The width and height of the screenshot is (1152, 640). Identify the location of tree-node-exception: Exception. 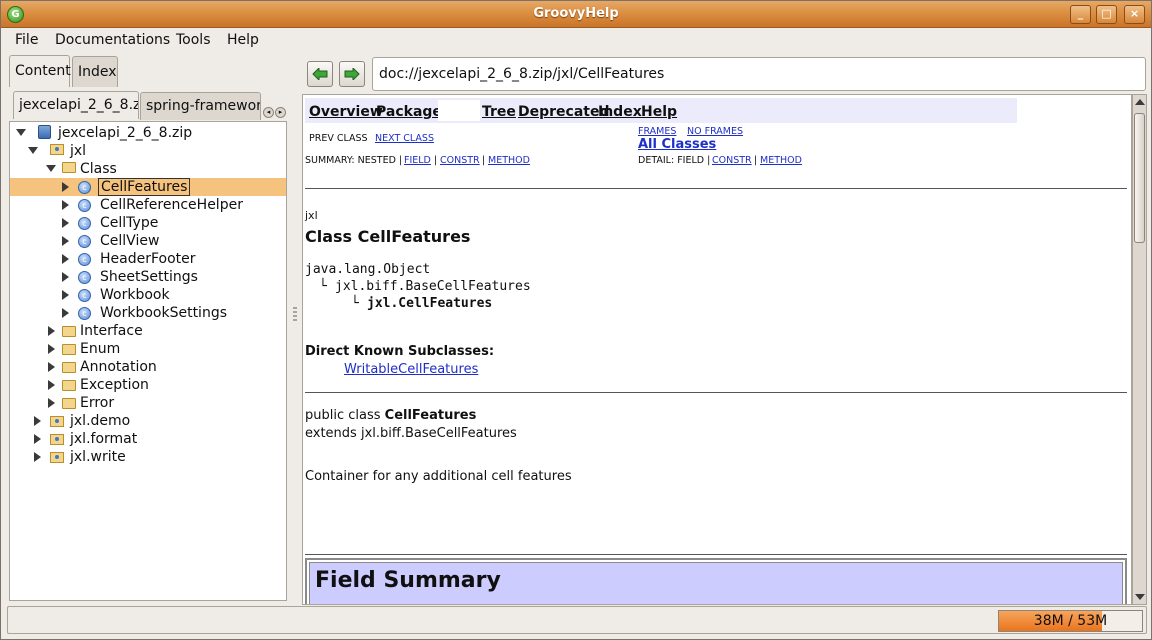
(114, 385).